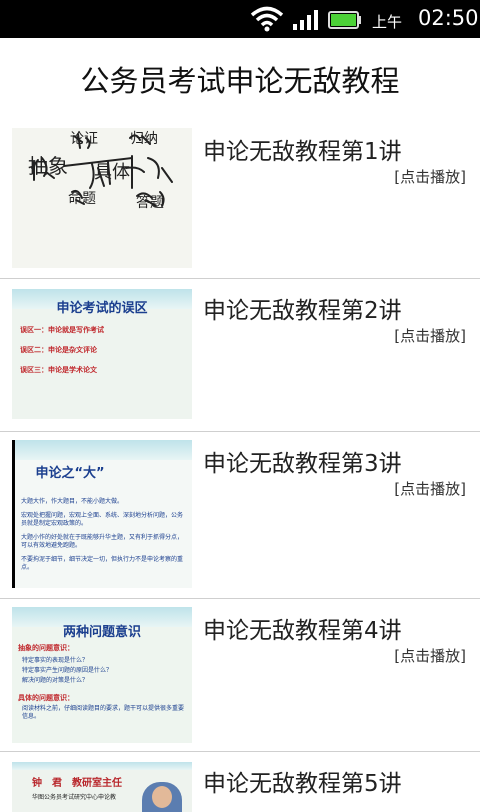 The image size is (480, 812). What do you see at coordinates (302, 631) in the screenshot?
I see `lecture-title: 申论无敌教程第4讲` at bounding box center [302, 631].